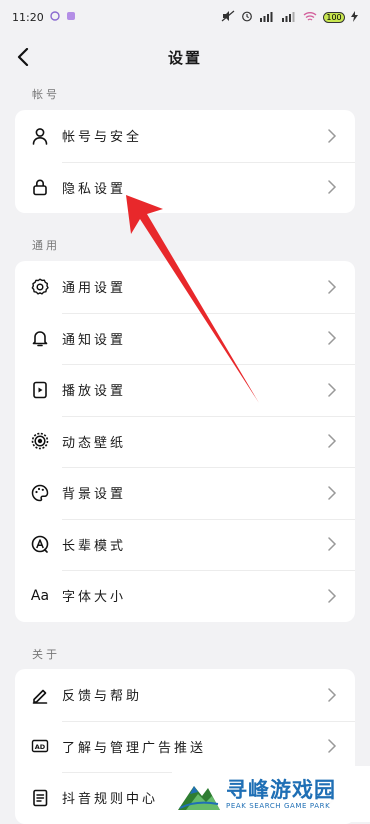 Image resolution: width=370 pixels, height=824 pixels. I want to click on palette-icon, so click(40, 493).